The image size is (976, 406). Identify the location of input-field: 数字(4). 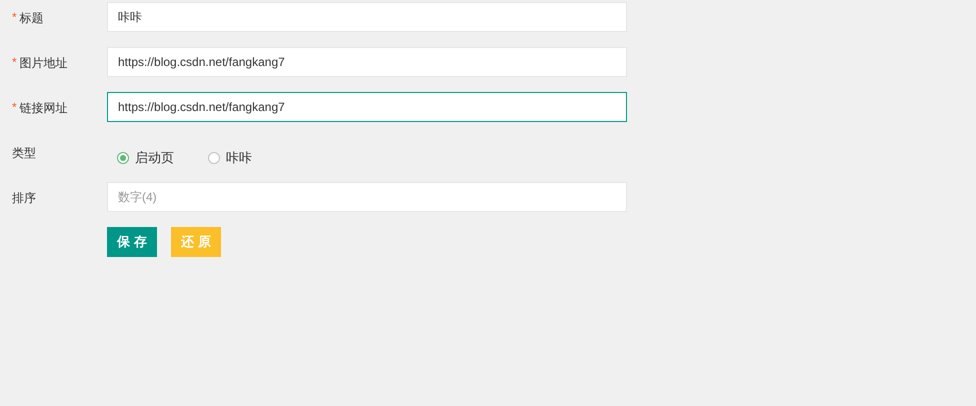
(367, 197).